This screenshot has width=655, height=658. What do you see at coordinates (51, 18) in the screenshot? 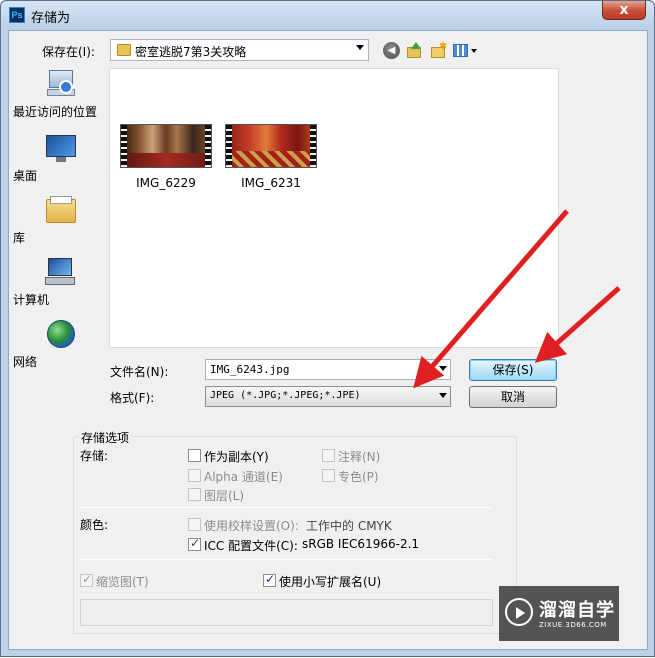
I see `window-title: 存储为` at bounding box center [51, 18].